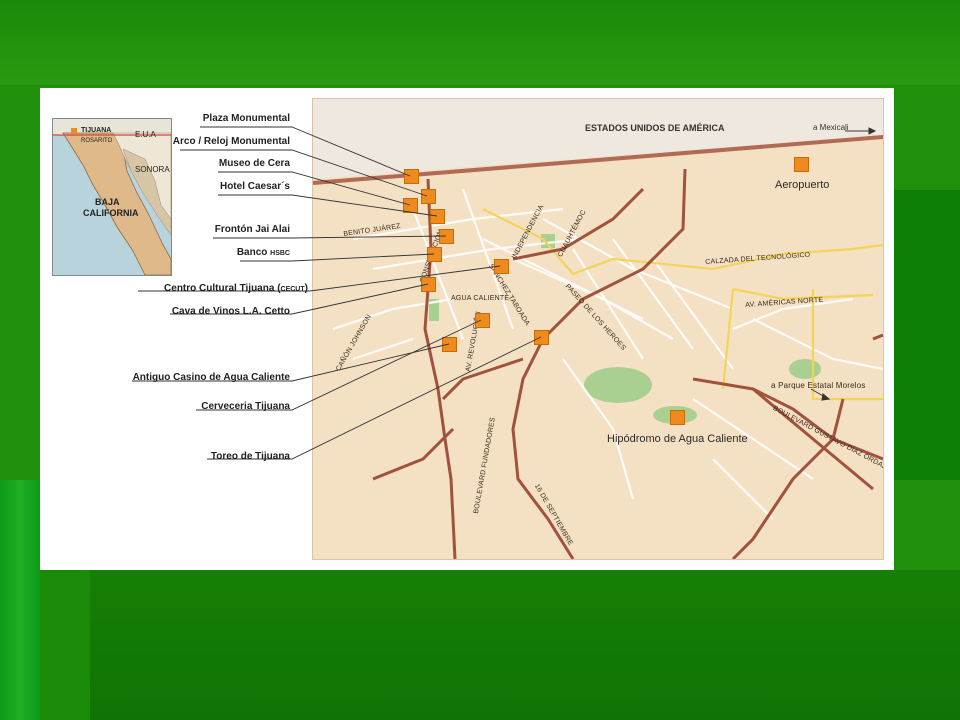 Image resolution: width=960 pixels, height=720 pixels. I want to click on callout-hotel-caesars: Hotel Caesar´s, so click(254, 186).